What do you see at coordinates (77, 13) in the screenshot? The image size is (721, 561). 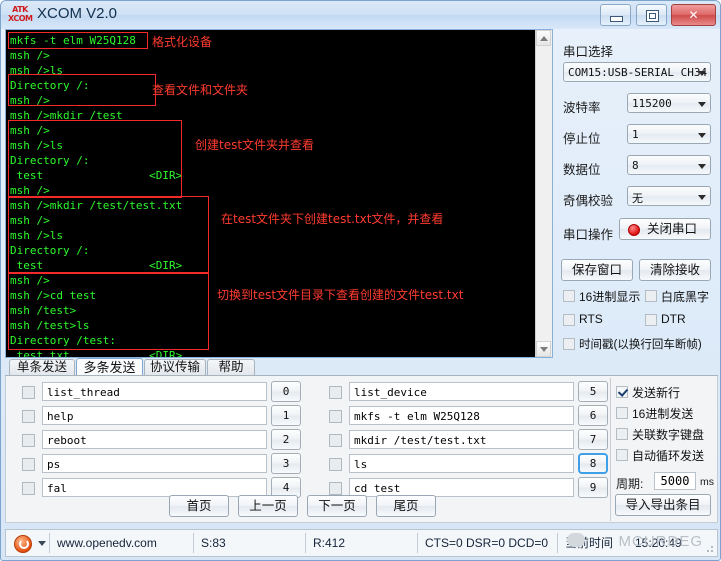 I see `window-title: XCOM V2.0` at bounding box center [77, 13].